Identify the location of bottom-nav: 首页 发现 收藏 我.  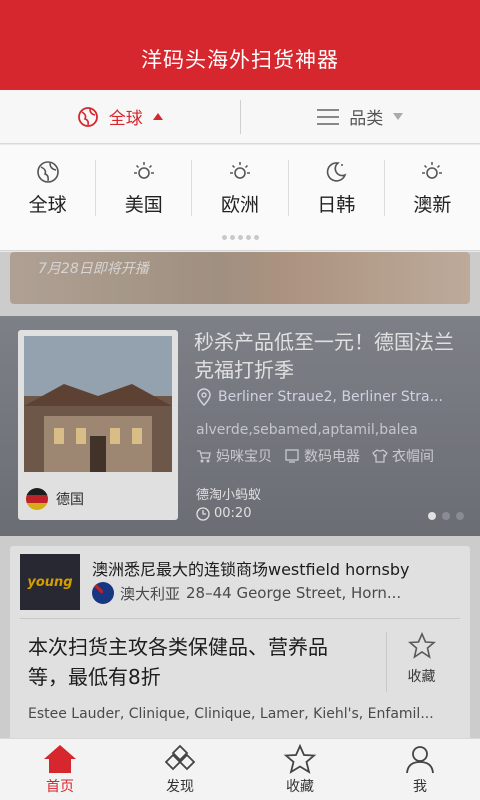
(240, 769).